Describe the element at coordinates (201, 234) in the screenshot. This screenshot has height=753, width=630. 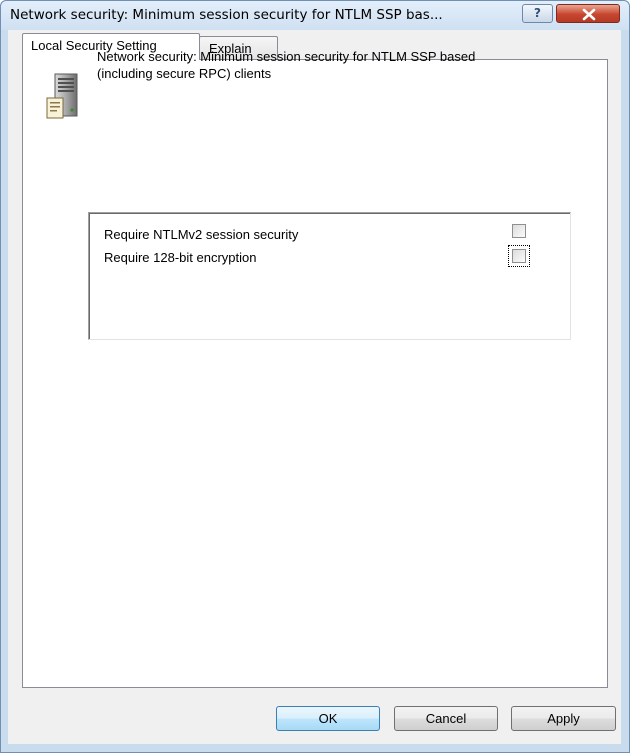
I see `option-label-ntlmv2: Require NTLMv2 session security` at that location.